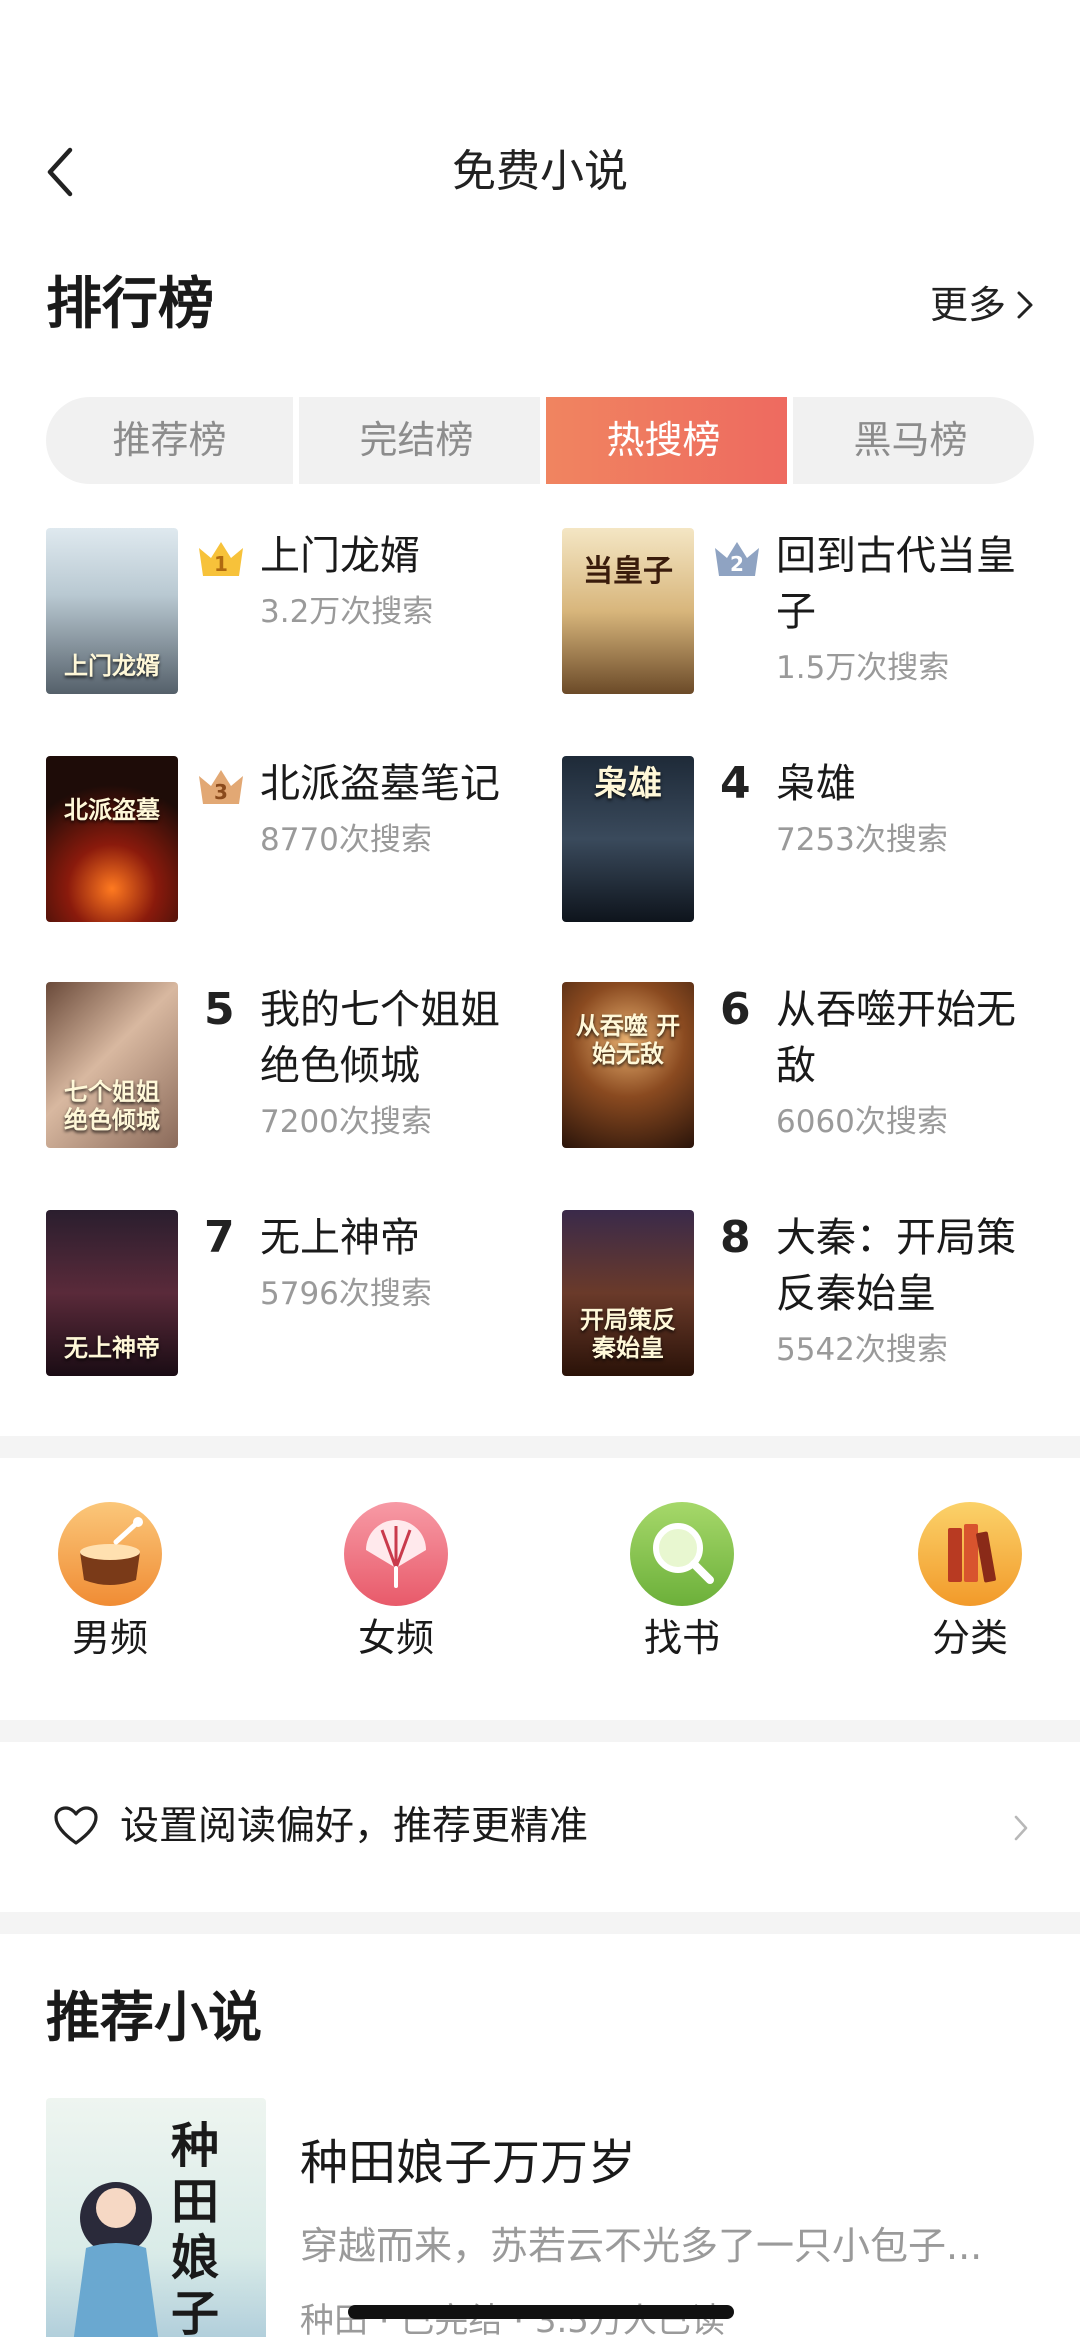 The width and height of the screenshot is (1080, 2337). I want to click on book-cover: 无上神帝, so click(112, 1293).